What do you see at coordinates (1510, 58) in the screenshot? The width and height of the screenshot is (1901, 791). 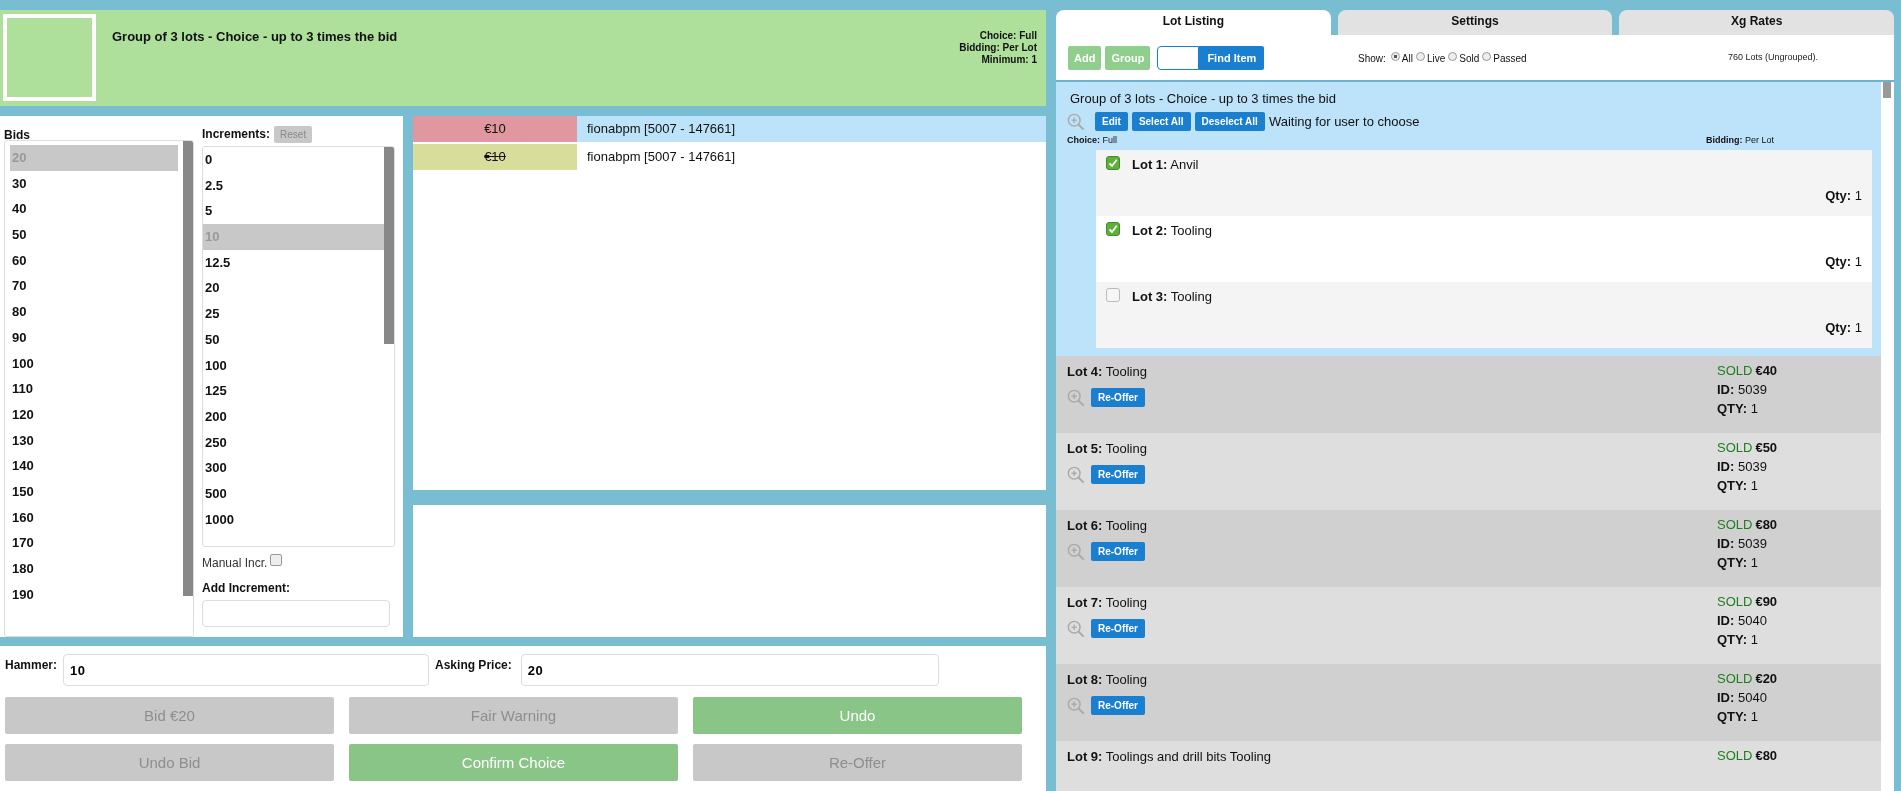 I see `filter-label: Passed` at bounding box center [1510, 58].